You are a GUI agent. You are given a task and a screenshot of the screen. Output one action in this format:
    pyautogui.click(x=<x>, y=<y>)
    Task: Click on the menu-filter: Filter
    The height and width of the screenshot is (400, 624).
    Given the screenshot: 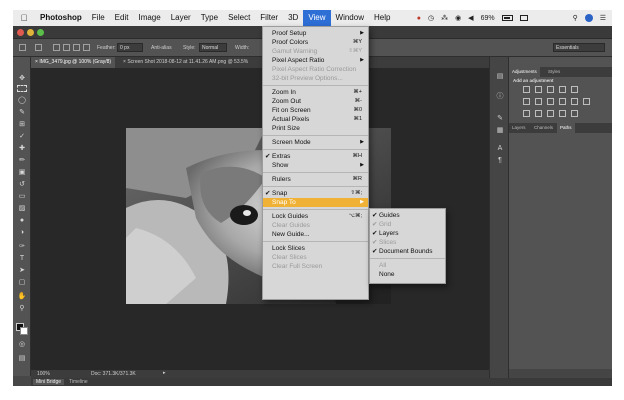 What is the action you would take?
    pyautogui.click(x=269, y=18)
    